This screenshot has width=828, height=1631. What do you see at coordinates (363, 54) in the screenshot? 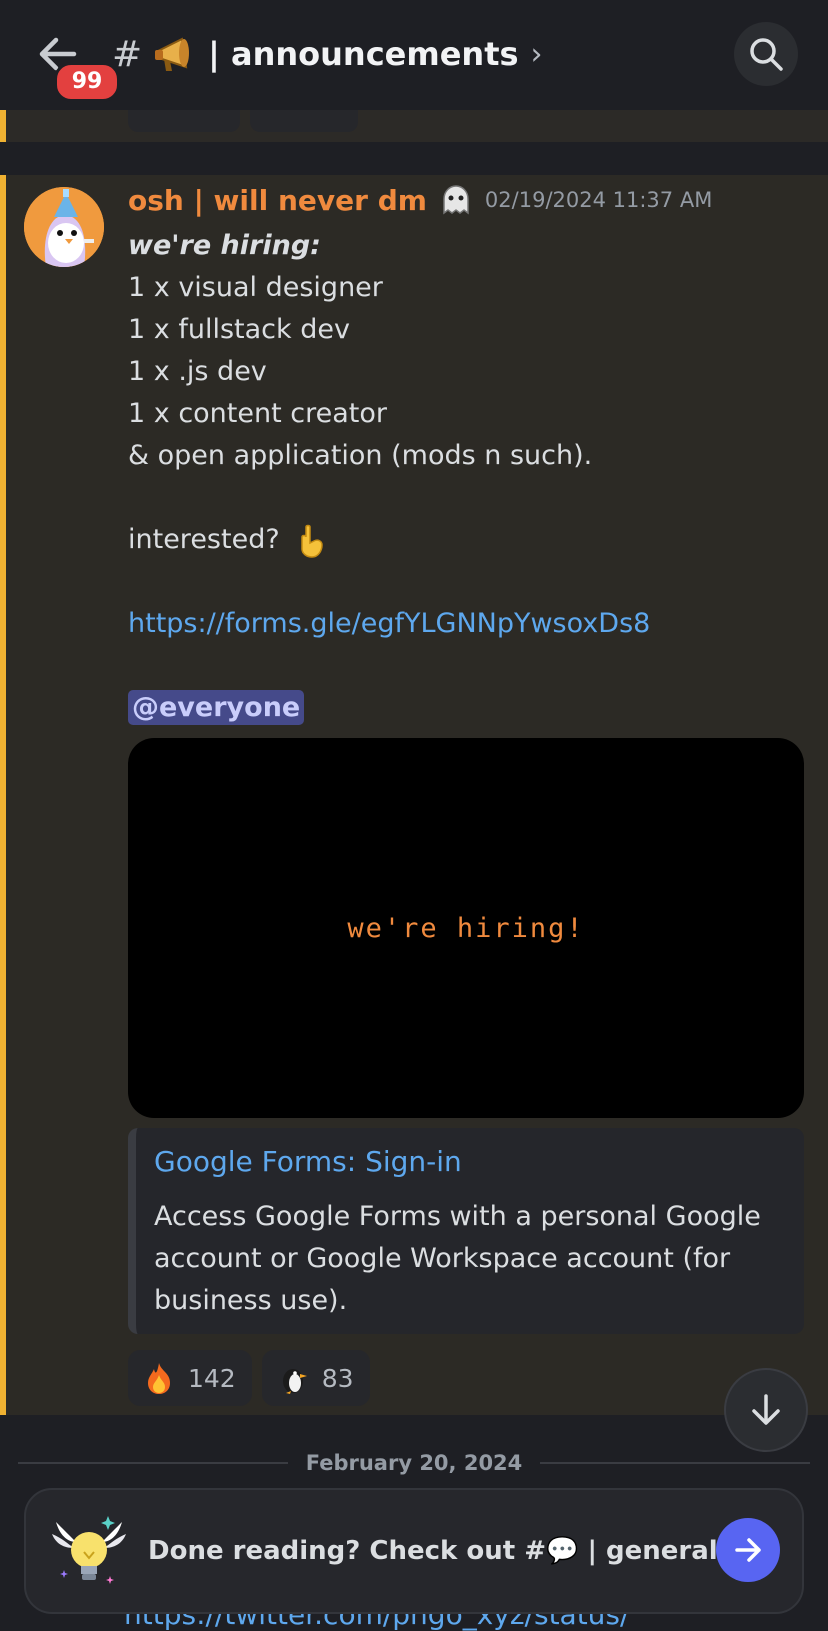
I see `channel-name: | announcements` at bounding box center [363, 54].